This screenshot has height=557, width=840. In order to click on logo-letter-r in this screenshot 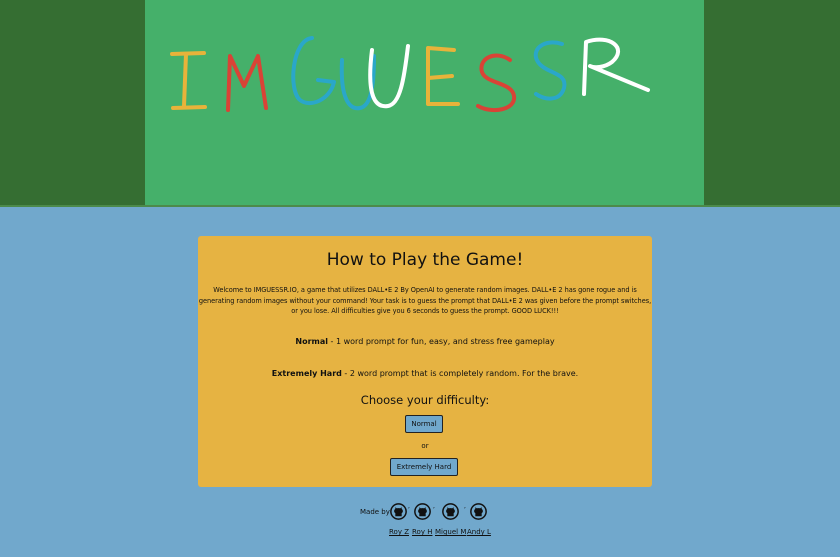, I will do `click(616, 66)`.